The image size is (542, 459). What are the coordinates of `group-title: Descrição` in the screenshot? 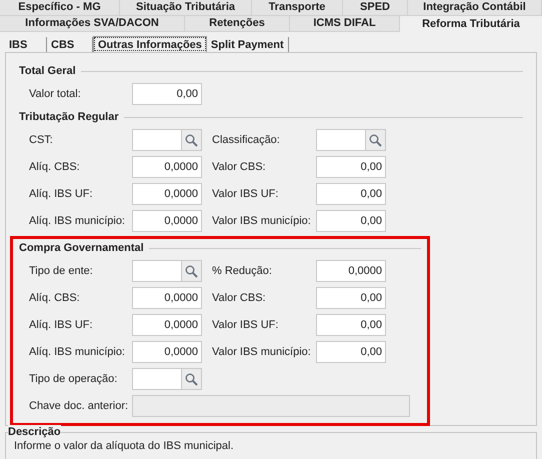 It's located at (34, 432).